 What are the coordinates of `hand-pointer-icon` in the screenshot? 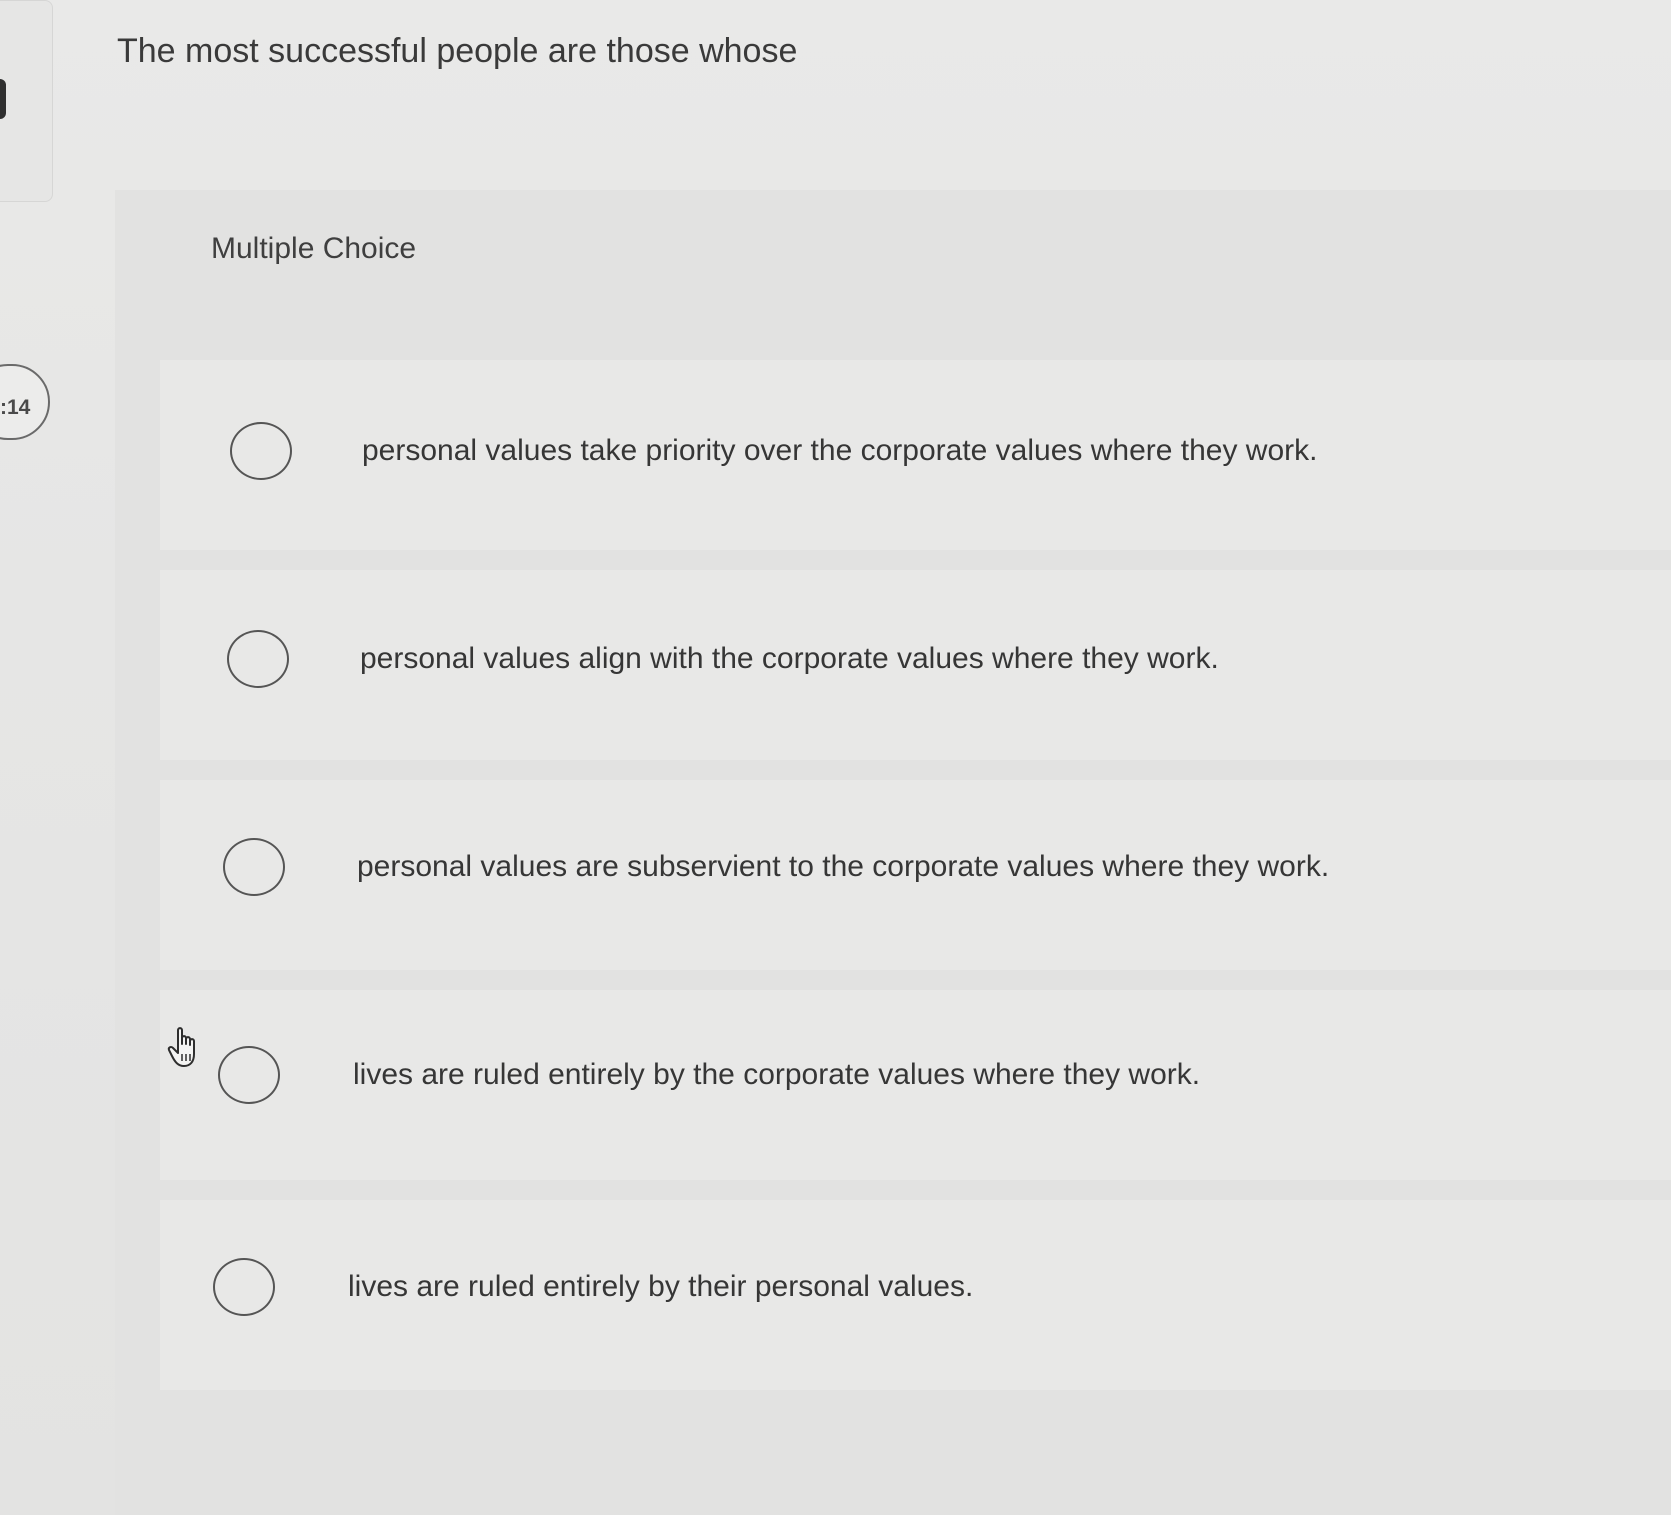 It's located at (181, 1047).